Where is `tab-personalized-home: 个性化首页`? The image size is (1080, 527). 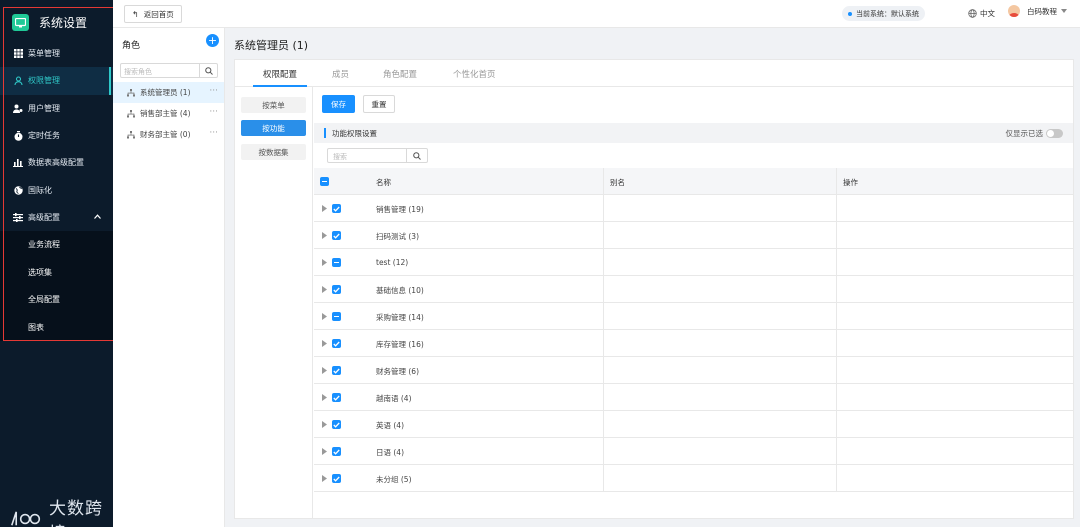 tab-personalized-home: 个性化首页 is located at coordinates (474, 74).